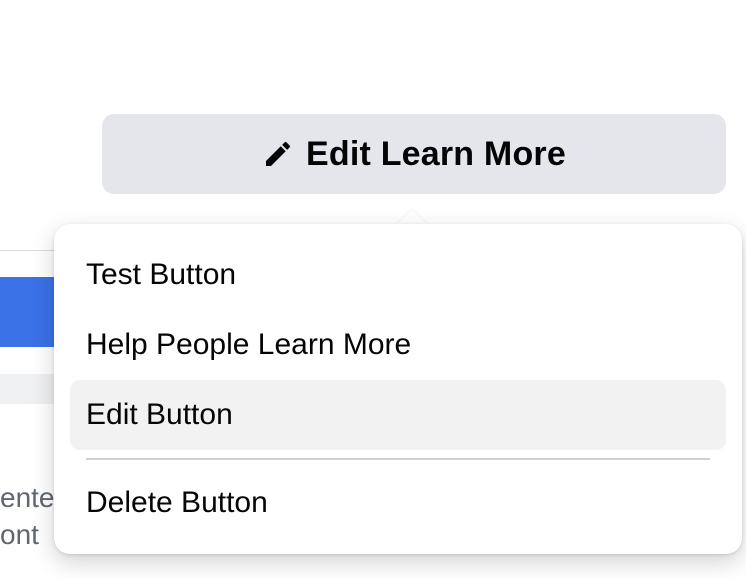  Describe the element at coordinates (398, 275) in the screenshot. I see `menu-item-test-button: Test Button` at that location.